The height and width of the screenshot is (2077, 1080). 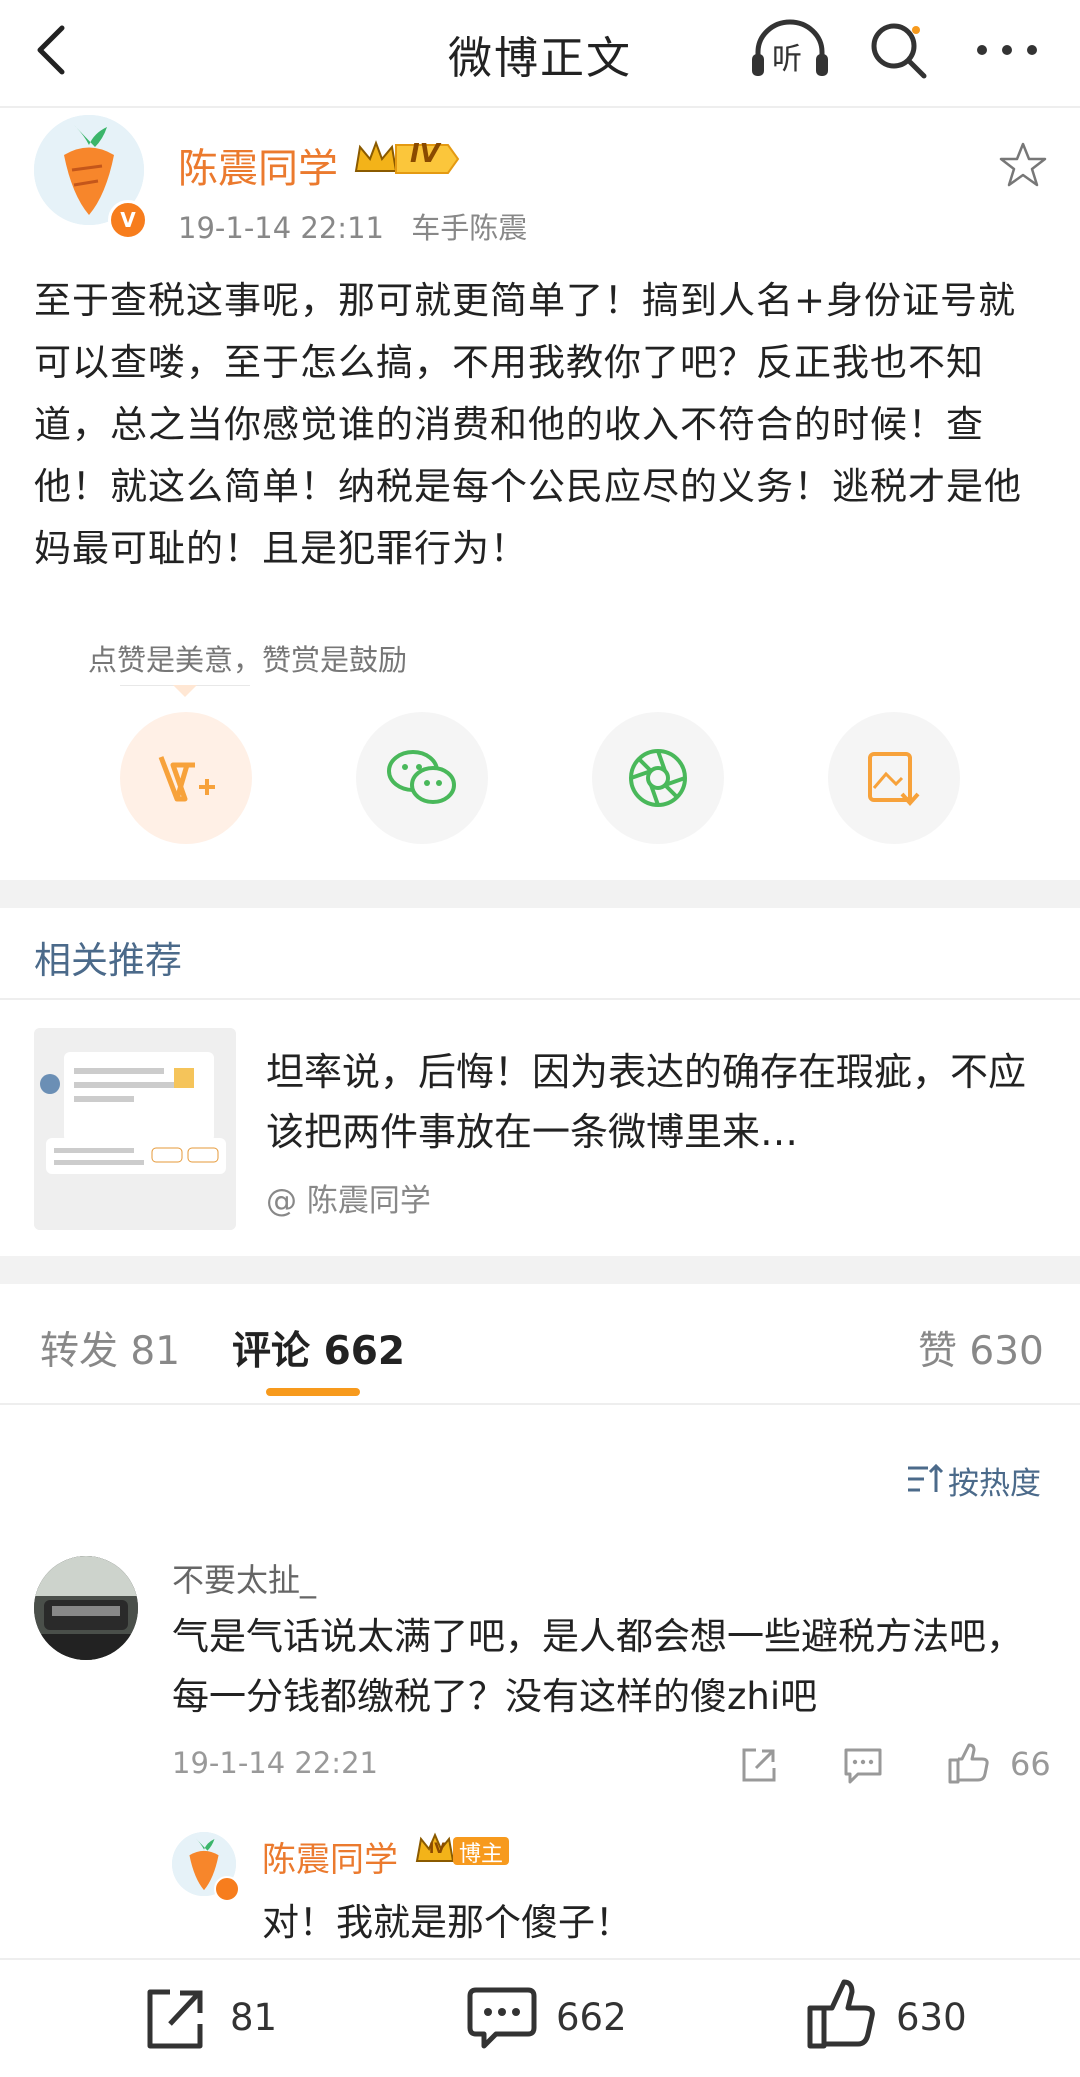 I want to click on reward-hint: 点赞是美意，赞赏是鼓励, so click(x=248, y=660).